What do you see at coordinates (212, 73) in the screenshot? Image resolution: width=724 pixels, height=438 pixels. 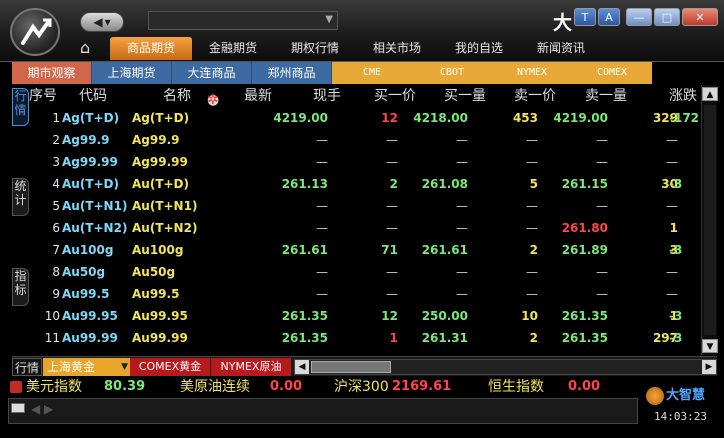 I see `tab-market-2: 大连商品` at bounding box center [212, 73].